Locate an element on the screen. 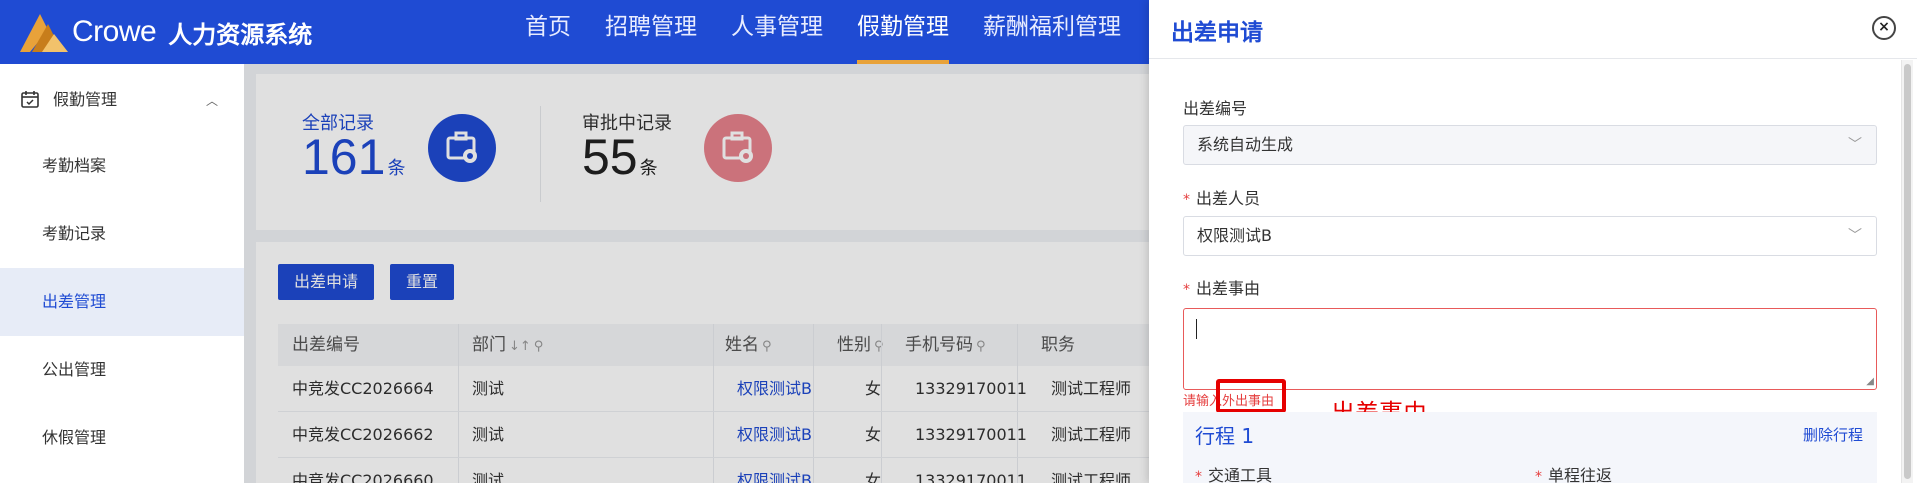  field-label-trip-reason: * 出差事由 is located at coordinates (1222, 288).